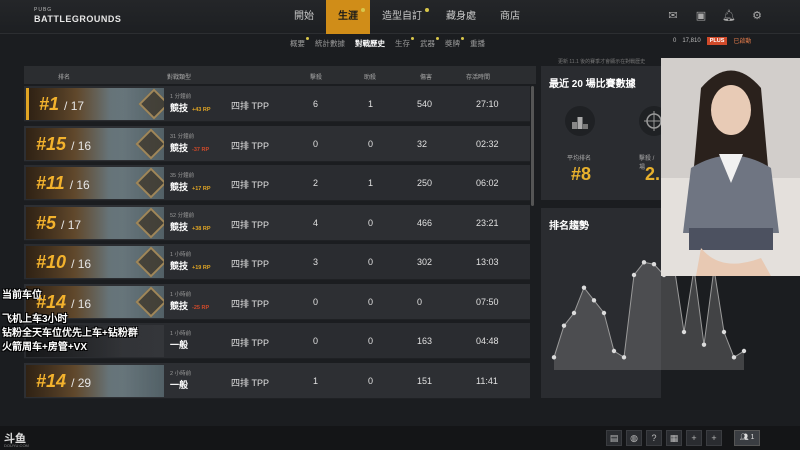 This screenshot has width=800, height=450. What do you see at coordinates (425, 380) in the screenshot?
I see `damage-cell: 151` at bounding box center [425, 380].